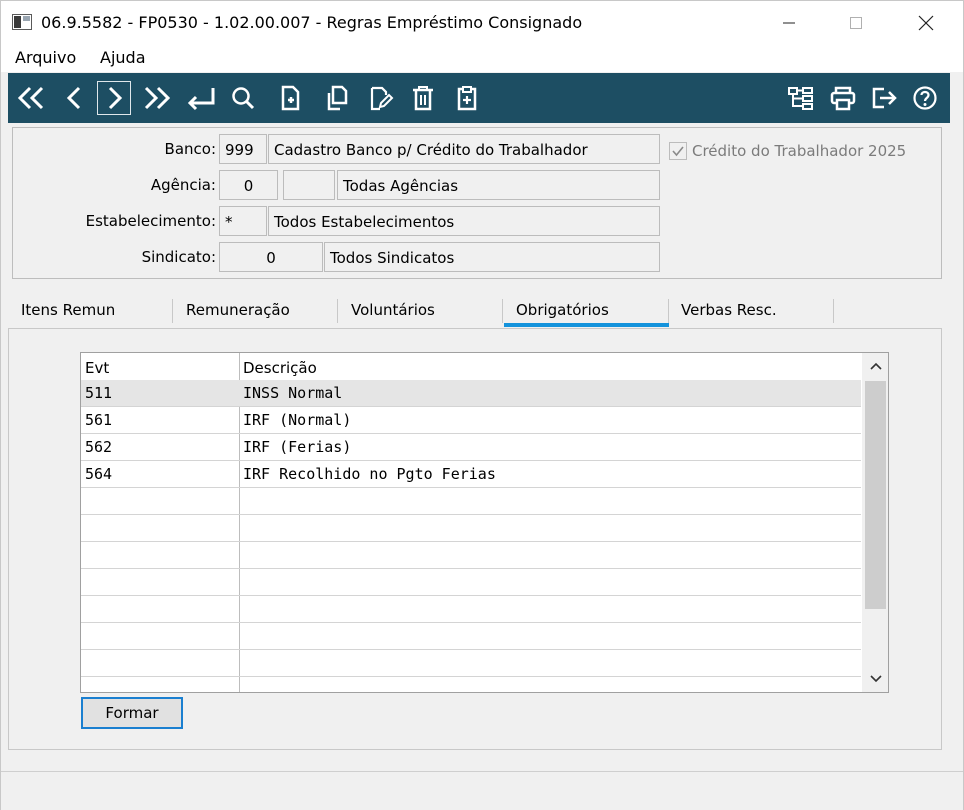 The width and height of the screenshot is (964, 810). I want to click on new-record-icon, so click(290, 98).